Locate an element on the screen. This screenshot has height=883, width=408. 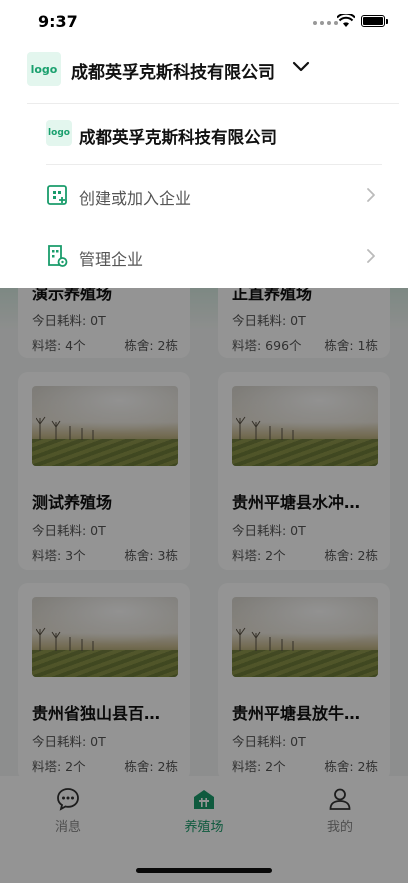
menu-item-label: 创建或加入企业 is located at coordinates (135, 198).